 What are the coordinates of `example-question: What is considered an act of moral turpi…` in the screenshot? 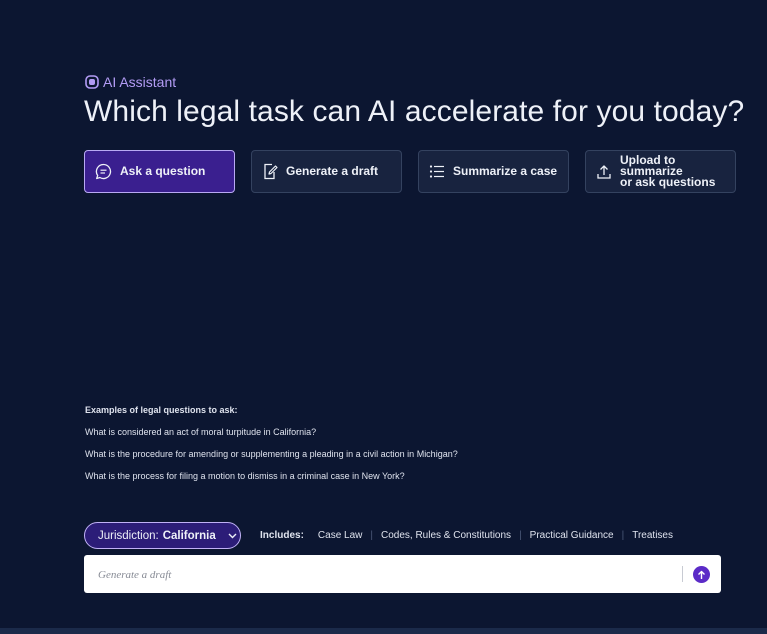 It's located at (271, 432).